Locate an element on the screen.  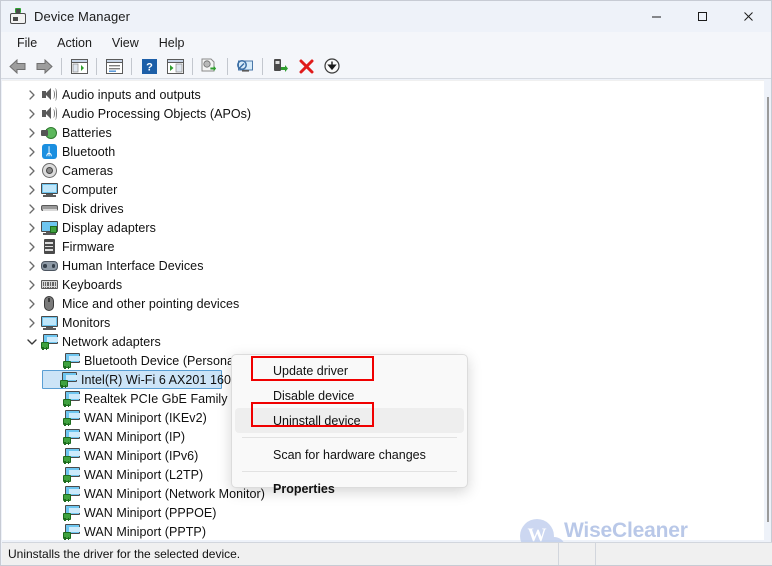
tree-row: WAN Miniport (IP) is located at coordinates (115, 436).